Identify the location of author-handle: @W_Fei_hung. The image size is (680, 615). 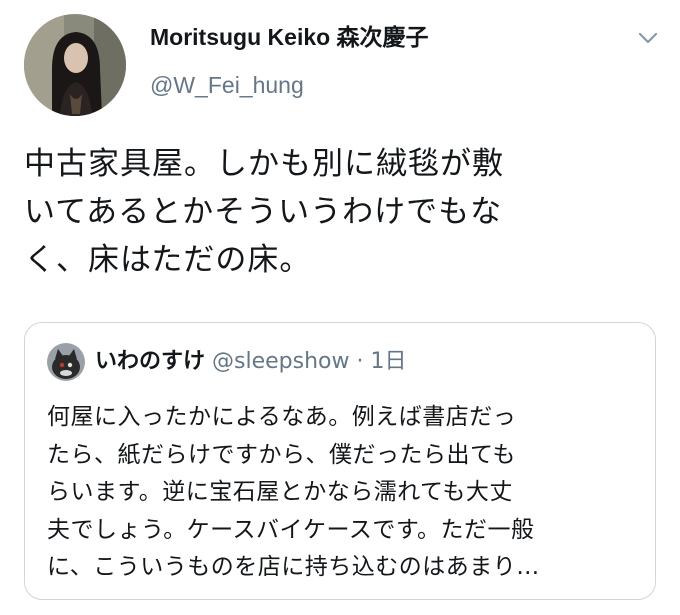
(227, 85).